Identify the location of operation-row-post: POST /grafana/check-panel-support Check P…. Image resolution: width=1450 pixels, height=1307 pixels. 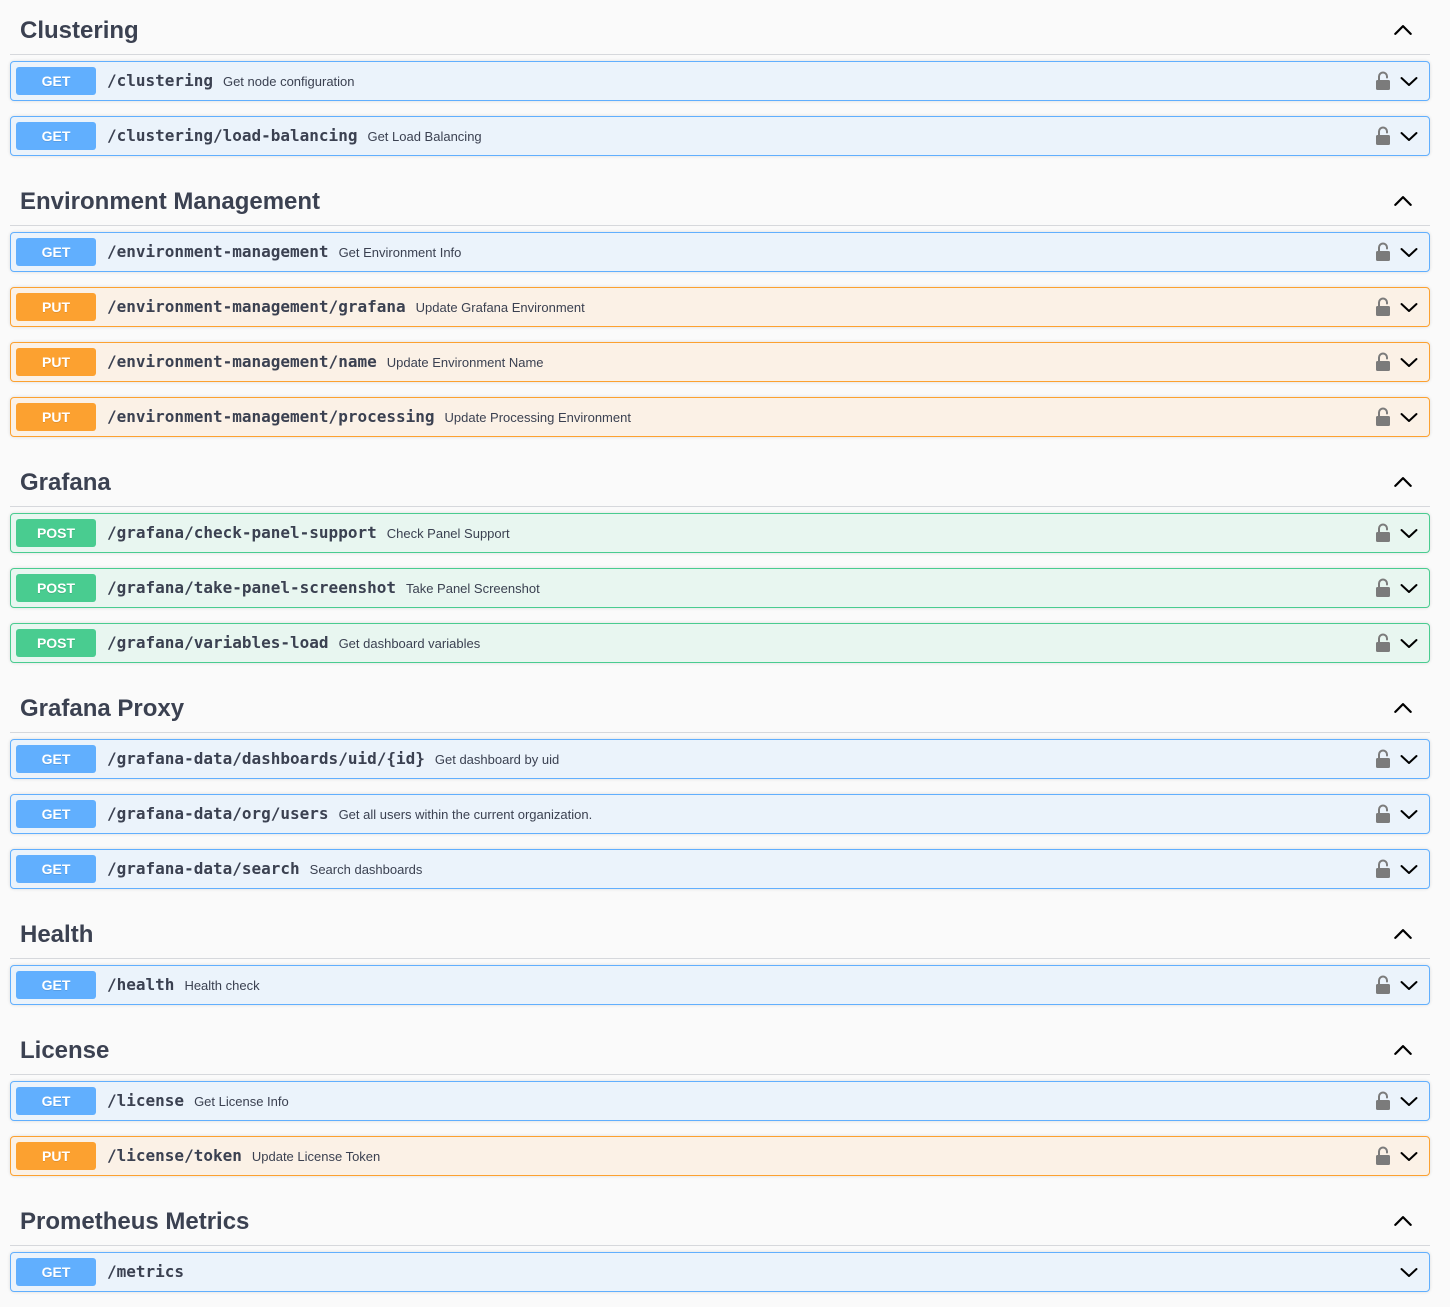
(720, 533).